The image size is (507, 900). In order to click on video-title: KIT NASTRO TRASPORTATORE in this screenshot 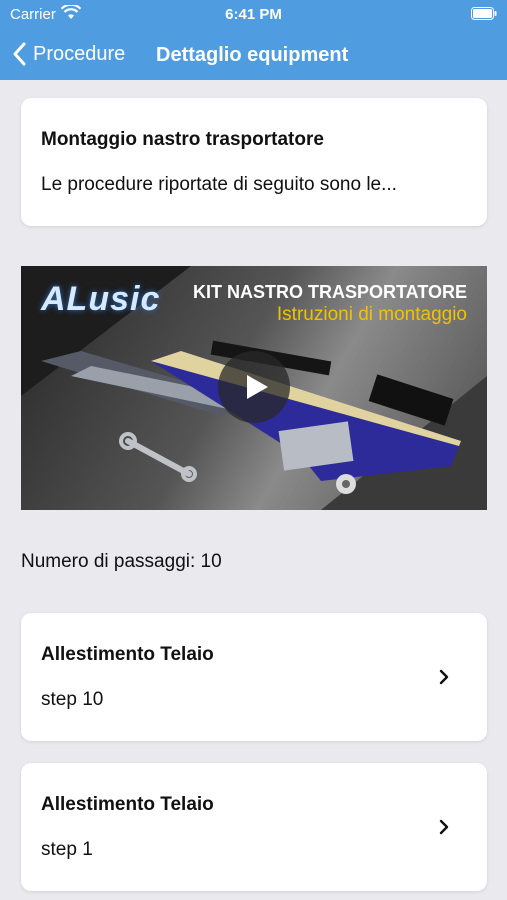, I will do `click(330, 292)`.